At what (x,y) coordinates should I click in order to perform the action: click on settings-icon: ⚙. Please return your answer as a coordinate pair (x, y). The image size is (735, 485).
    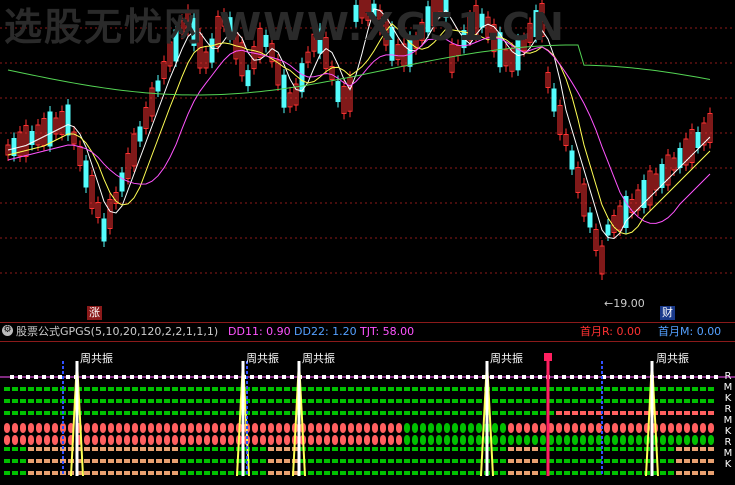
    Looking at the image, I should click on (7, 330).